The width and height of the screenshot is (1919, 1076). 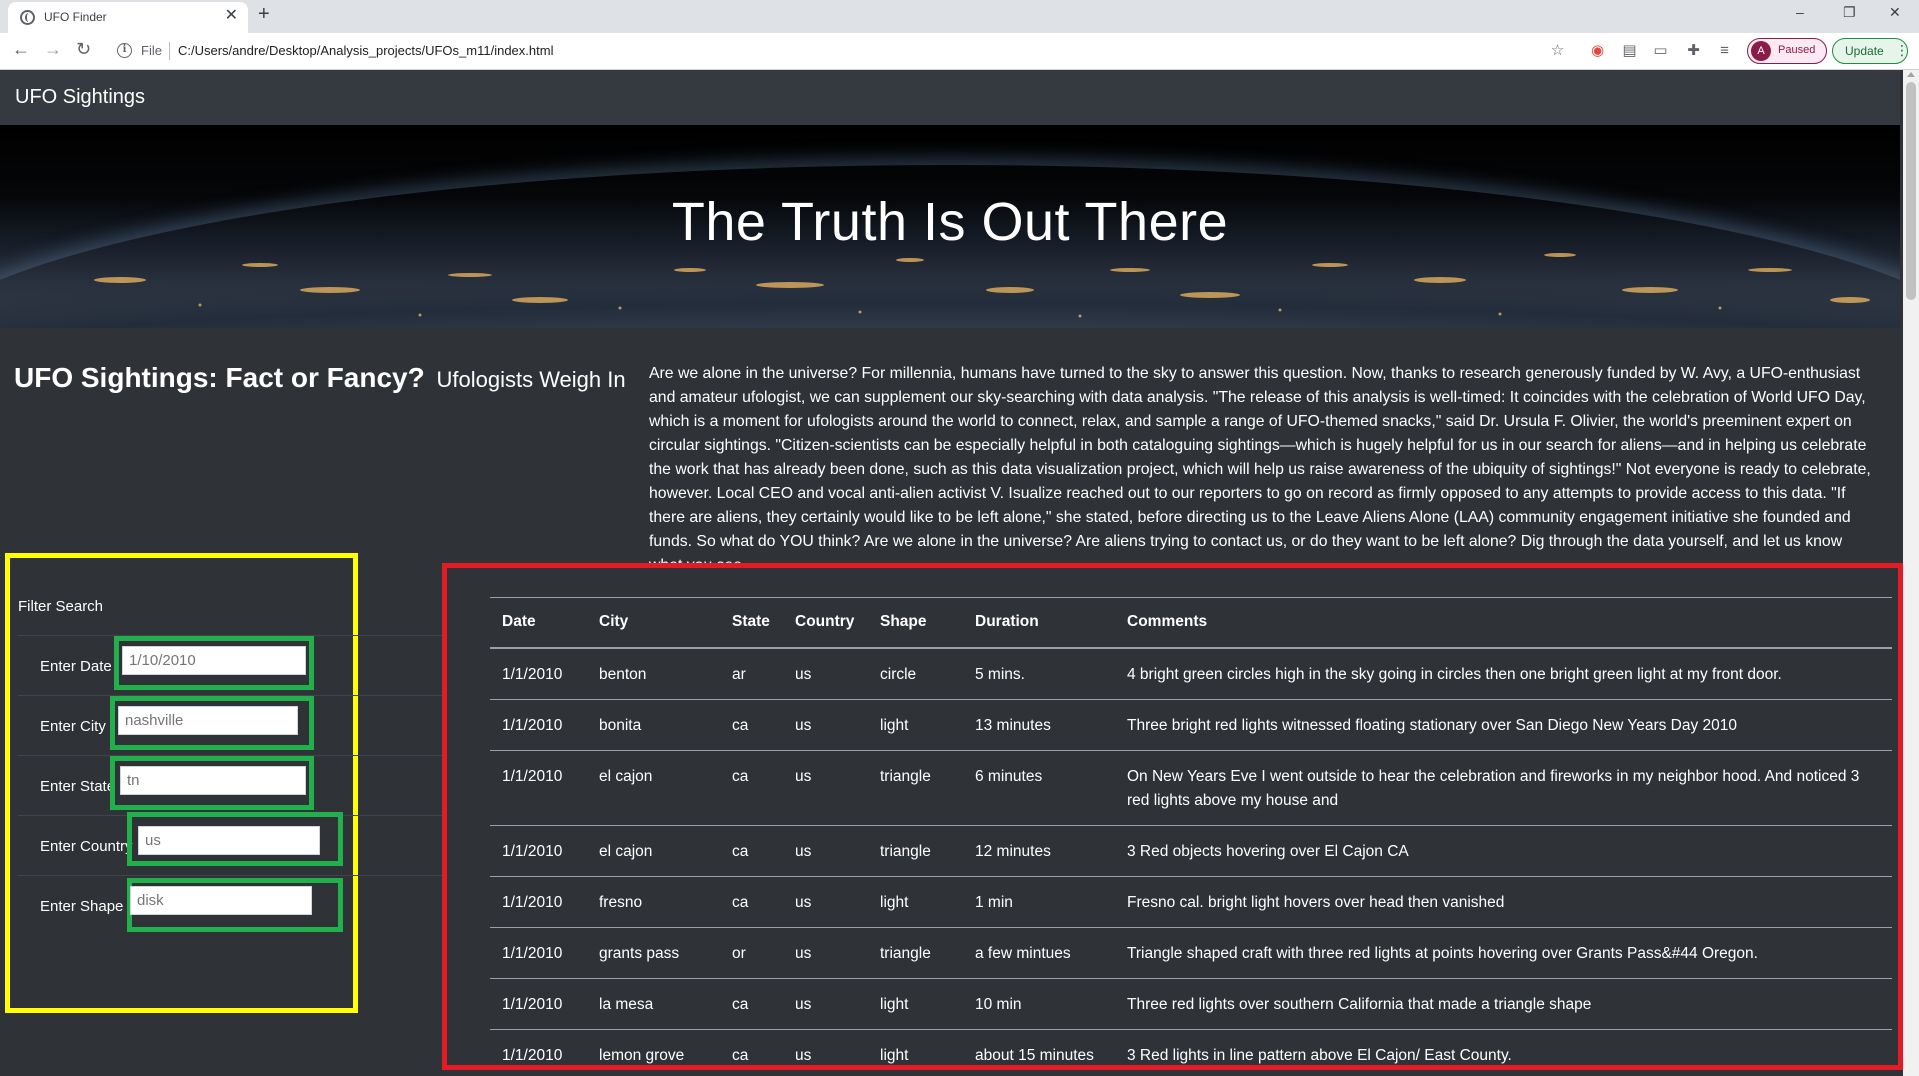 What do you see at coordinates (1895, 12) in the screenshot?
I see `close-window-button: ✕` at bounding box center [1895, 12].